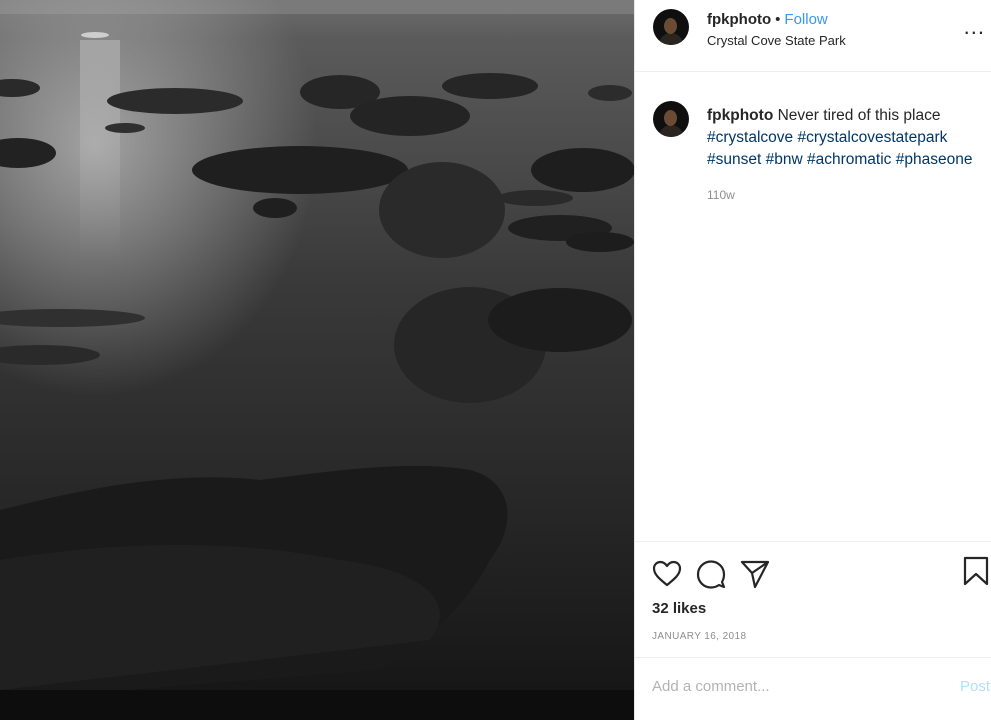 The height and width of the screenshot is (721, 991). Describe the element at coordinates (872, 137) in the screenshot. I see `hashtag: #crystalcovestatepark` at that location.